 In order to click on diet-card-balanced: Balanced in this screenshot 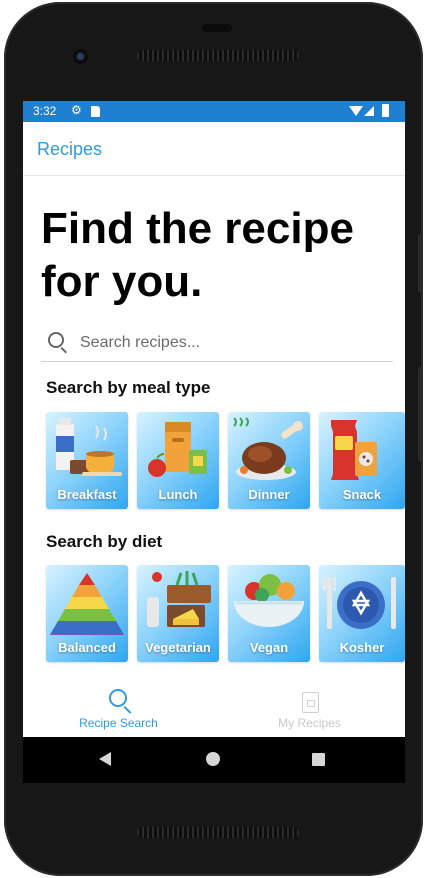, I will do `click(87, 613)`.